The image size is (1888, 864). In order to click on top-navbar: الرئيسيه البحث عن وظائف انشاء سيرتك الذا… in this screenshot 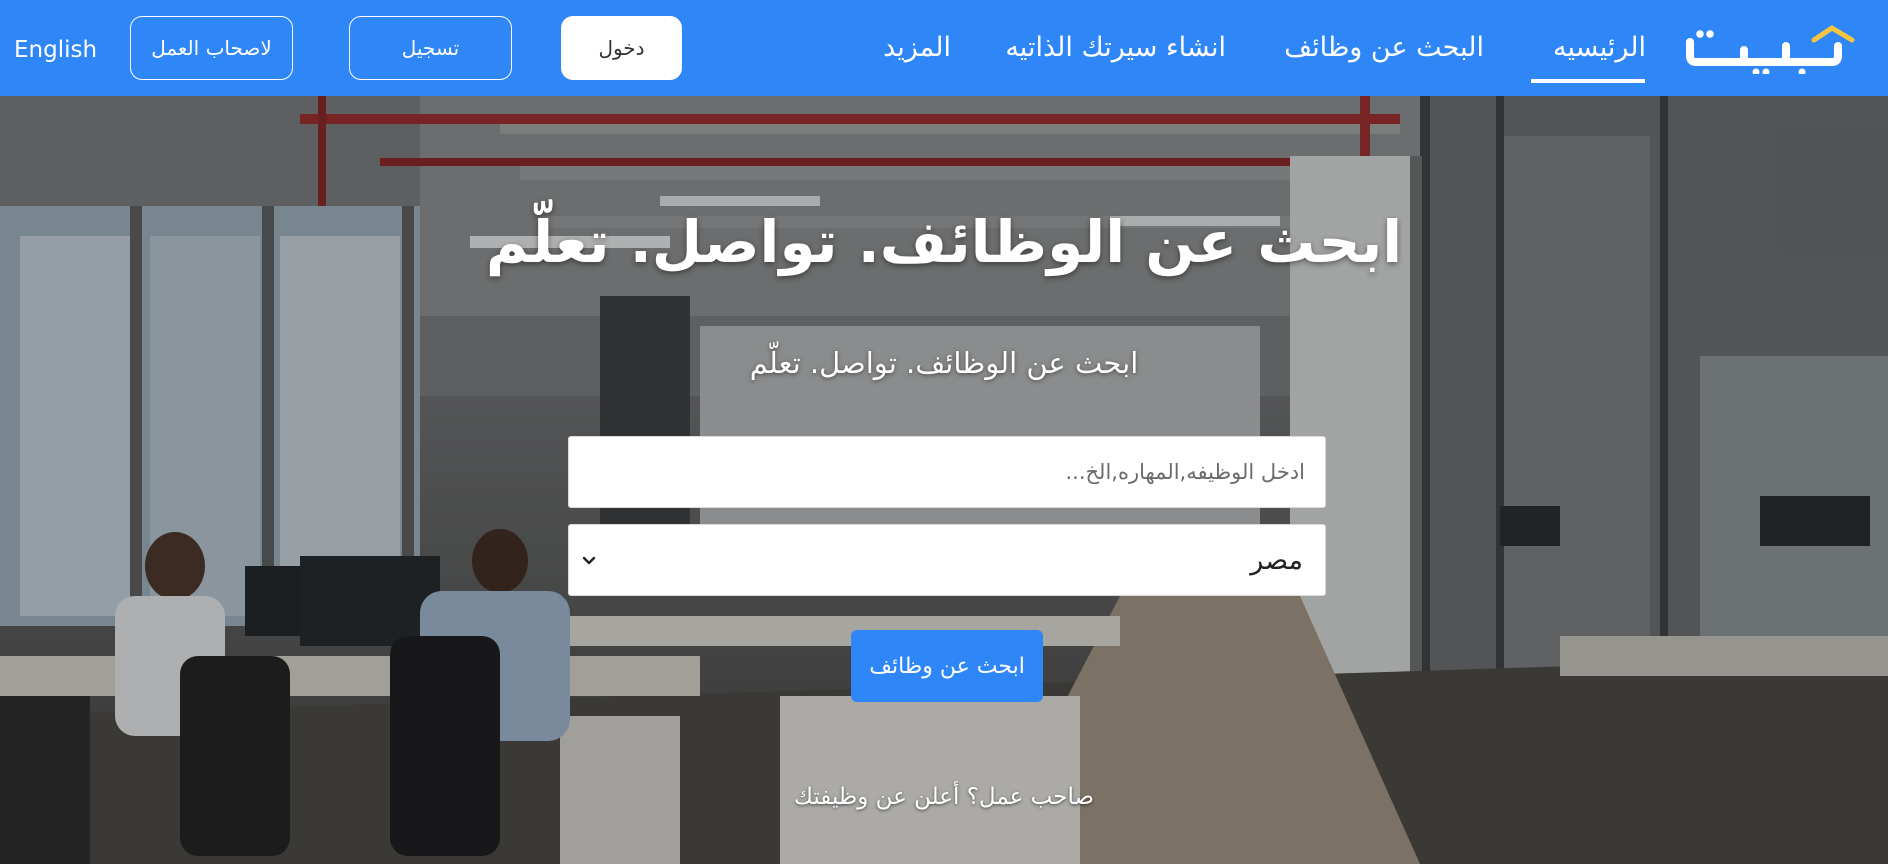, I will do `click(944, 48)`.